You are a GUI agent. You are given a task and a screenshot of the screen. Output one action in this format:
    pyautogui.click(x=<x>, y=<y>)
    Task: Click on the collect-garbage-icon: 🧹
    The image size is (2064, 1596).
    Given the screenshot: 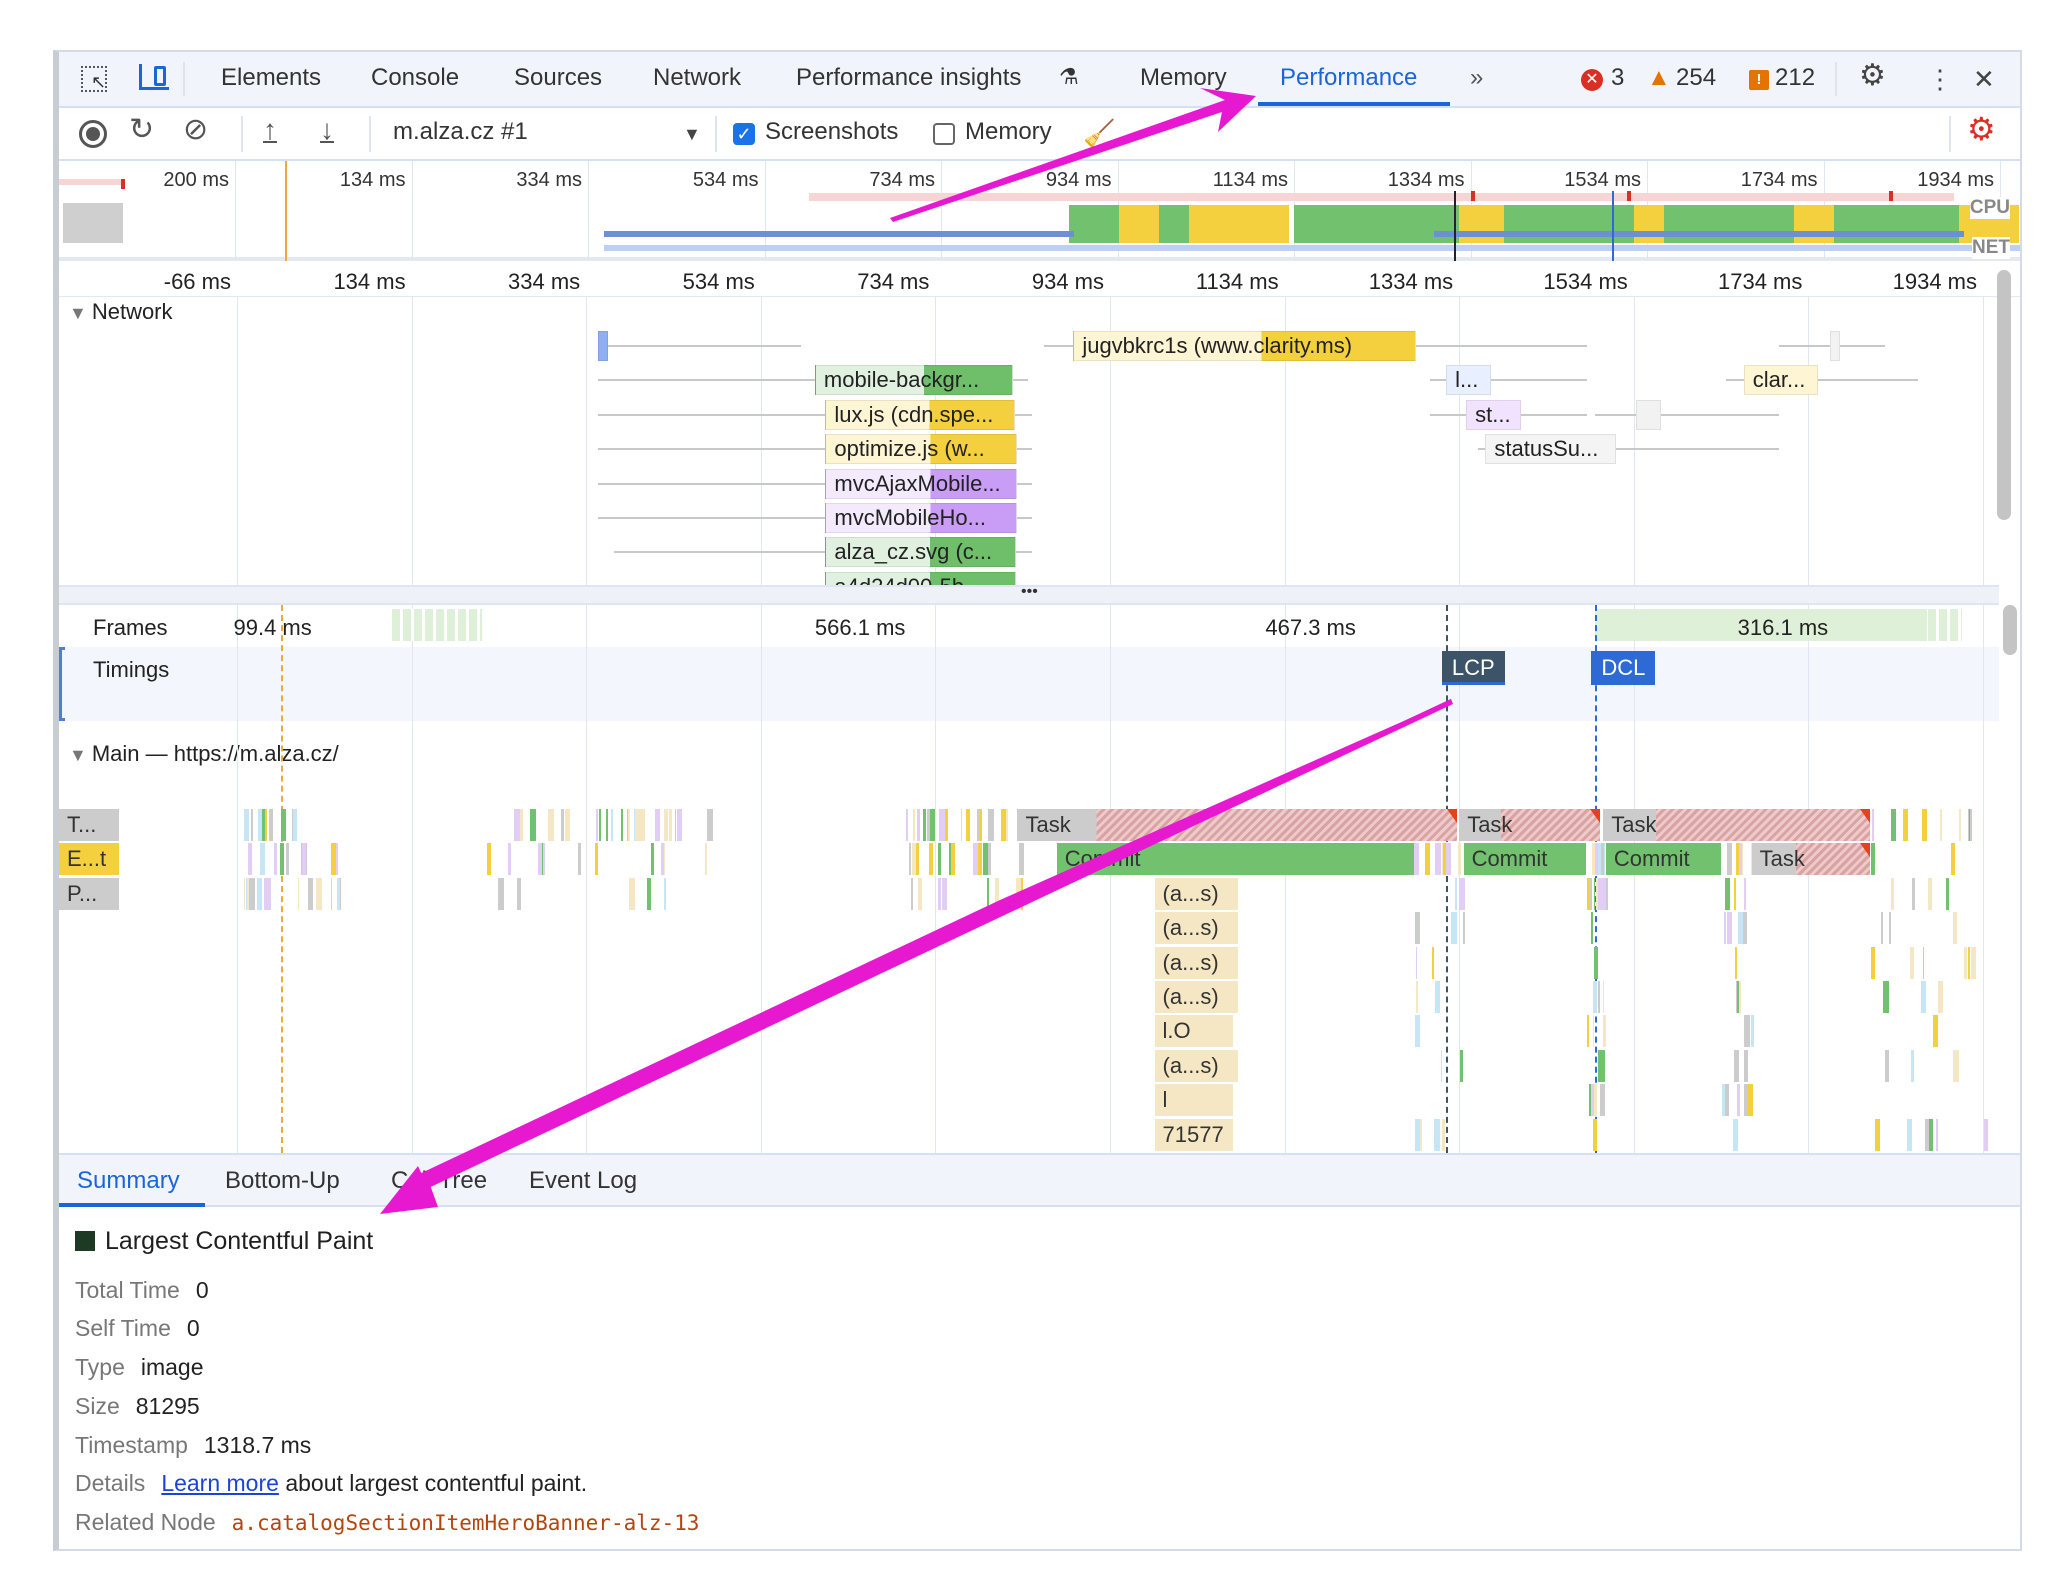 What is the action you would take?
    pyautogui.click(x=1099, y=133)
    